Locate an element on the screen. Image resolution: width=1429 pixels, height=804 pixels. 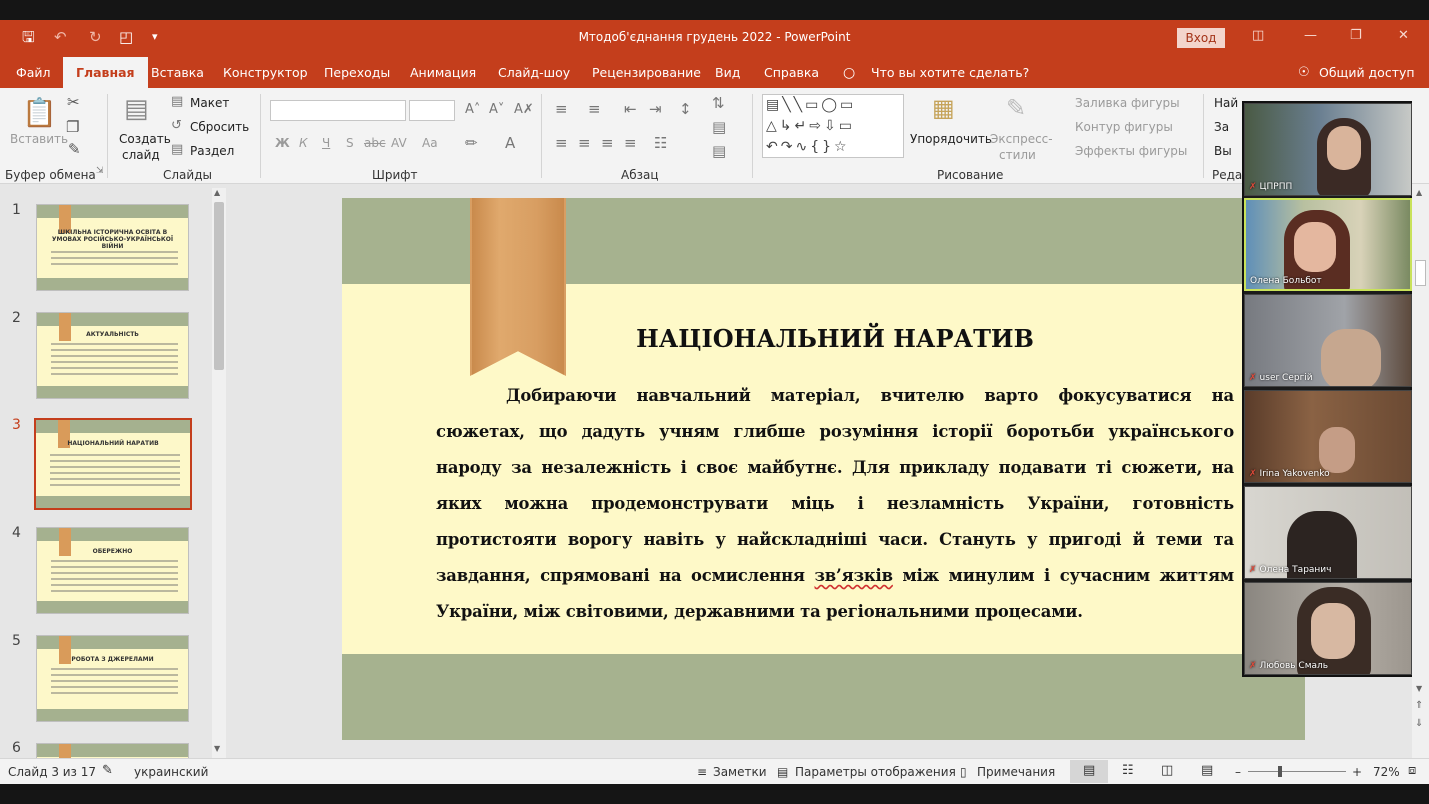
tab-transitions: Переходы is located at coordinates (357, 72).